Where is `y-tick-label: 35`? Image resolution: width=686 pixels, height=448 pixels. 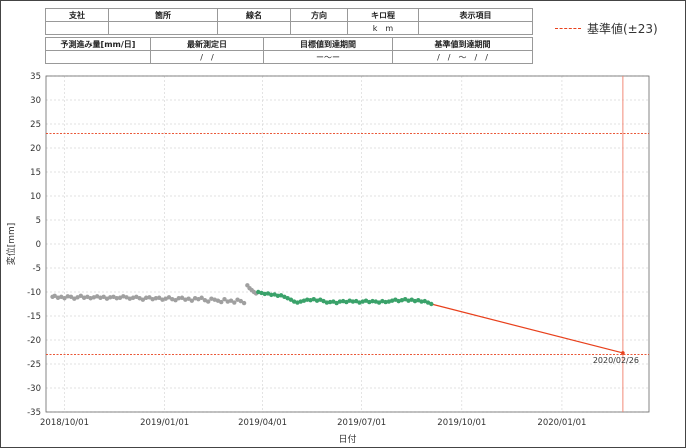
y-tick-label: 35 is located at coordinates (35, 77).